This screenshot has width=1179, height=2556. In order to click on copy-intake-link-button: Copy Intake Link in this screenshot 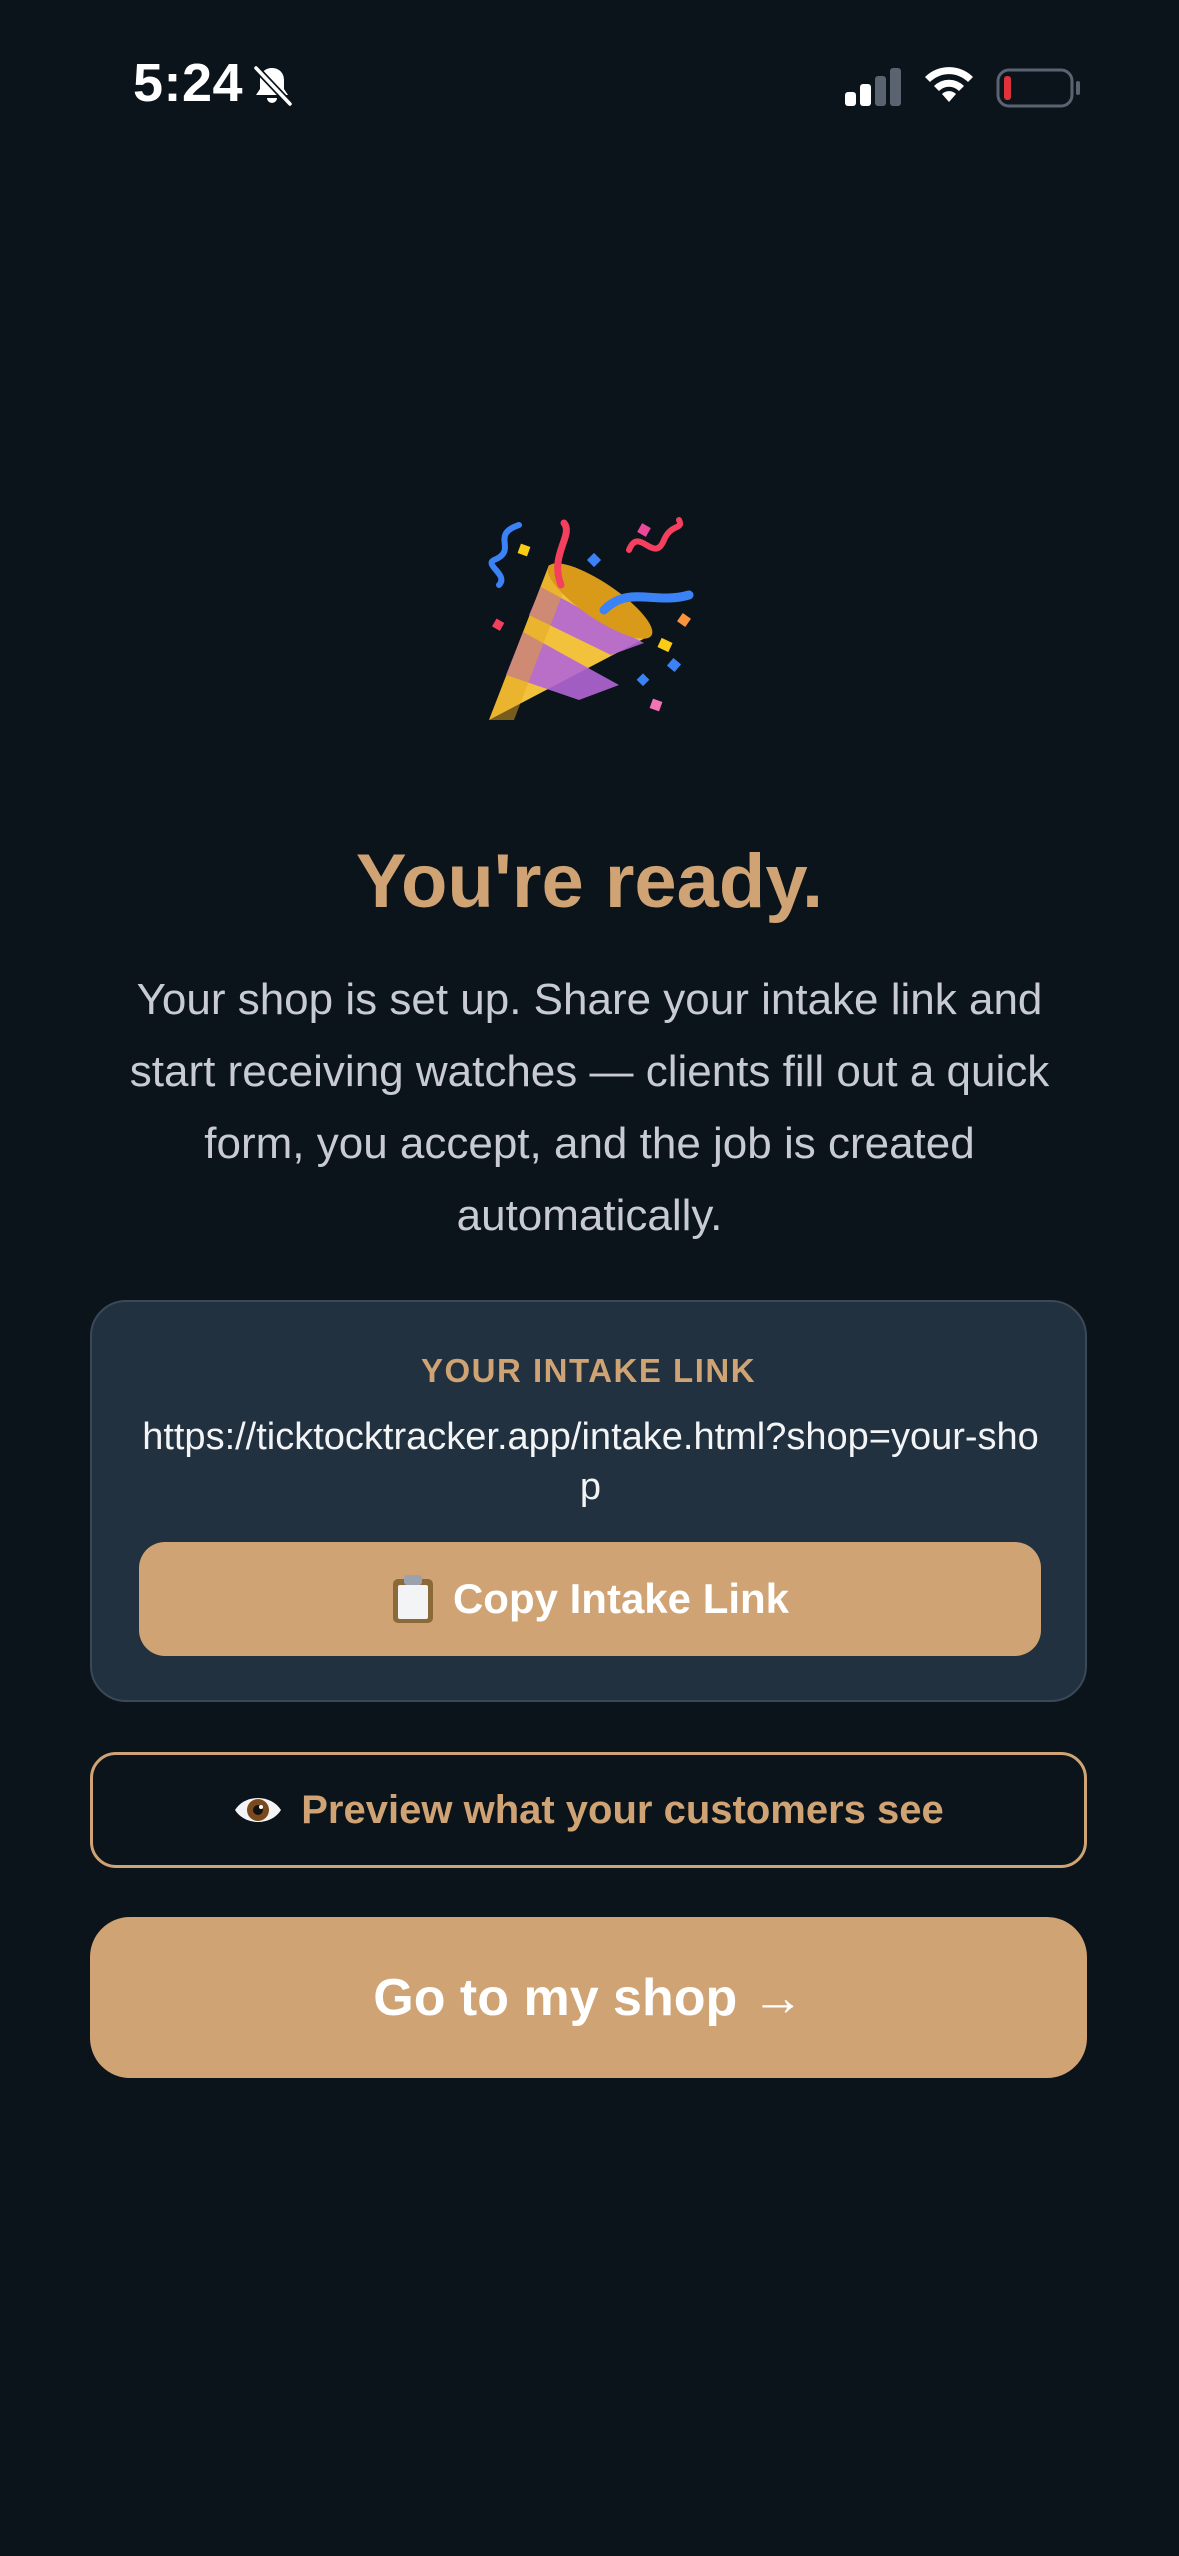, I will do `click(590, 1599)`.